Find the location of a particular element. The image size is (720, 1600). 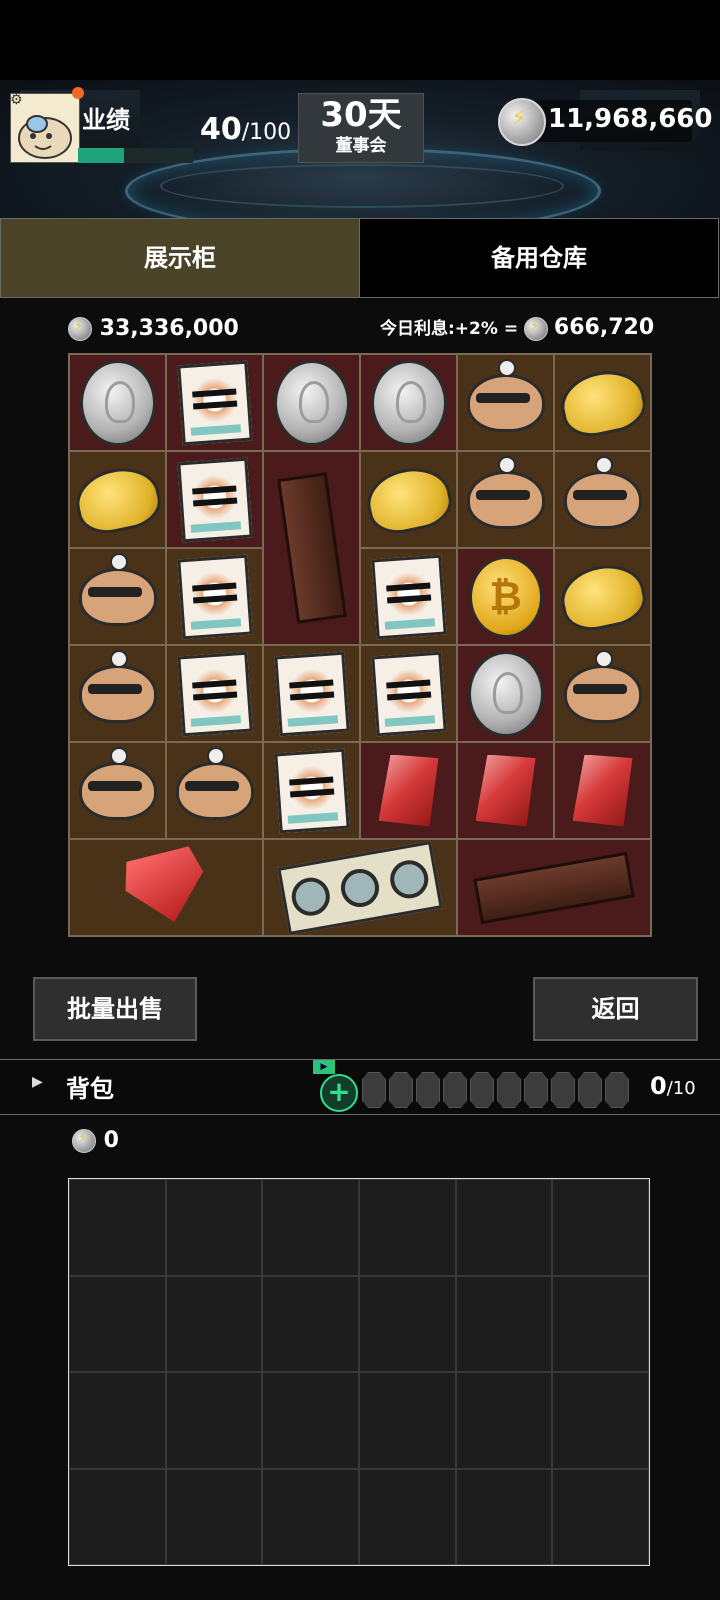

graphics-card-icon is located at coordinates (360, 887).